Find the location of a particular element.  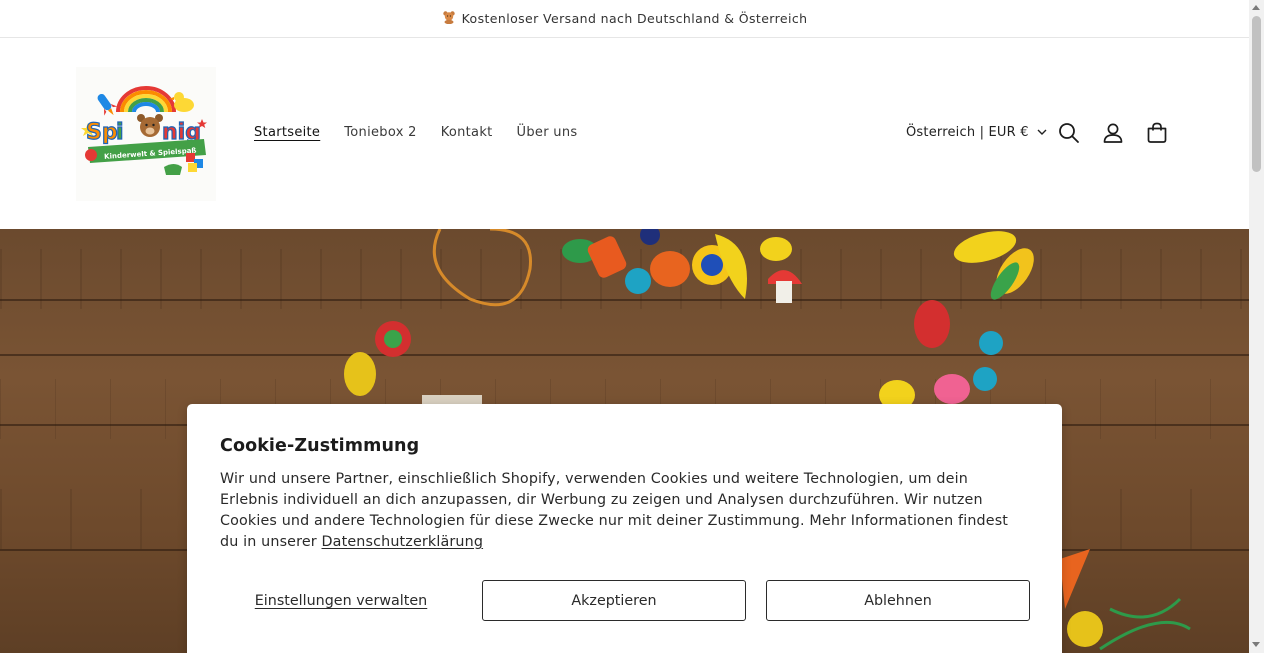

nav-link-startseite: Startseite is located at coordinates (287, 132).